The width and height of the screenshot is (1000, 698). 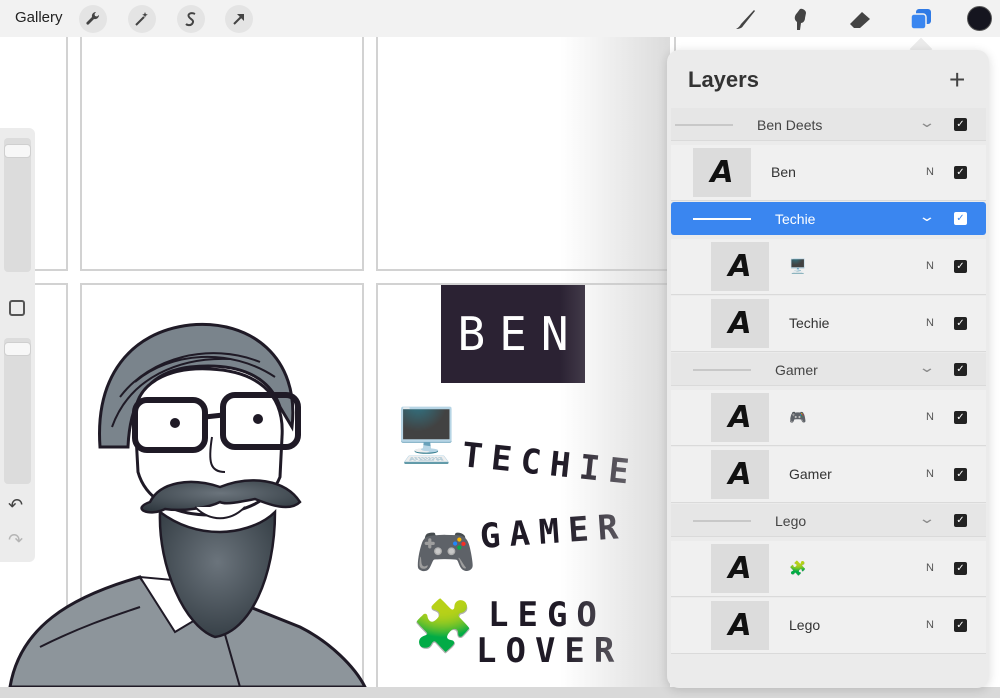 I want to click on eraser-icon, so click(x=860, y=19).